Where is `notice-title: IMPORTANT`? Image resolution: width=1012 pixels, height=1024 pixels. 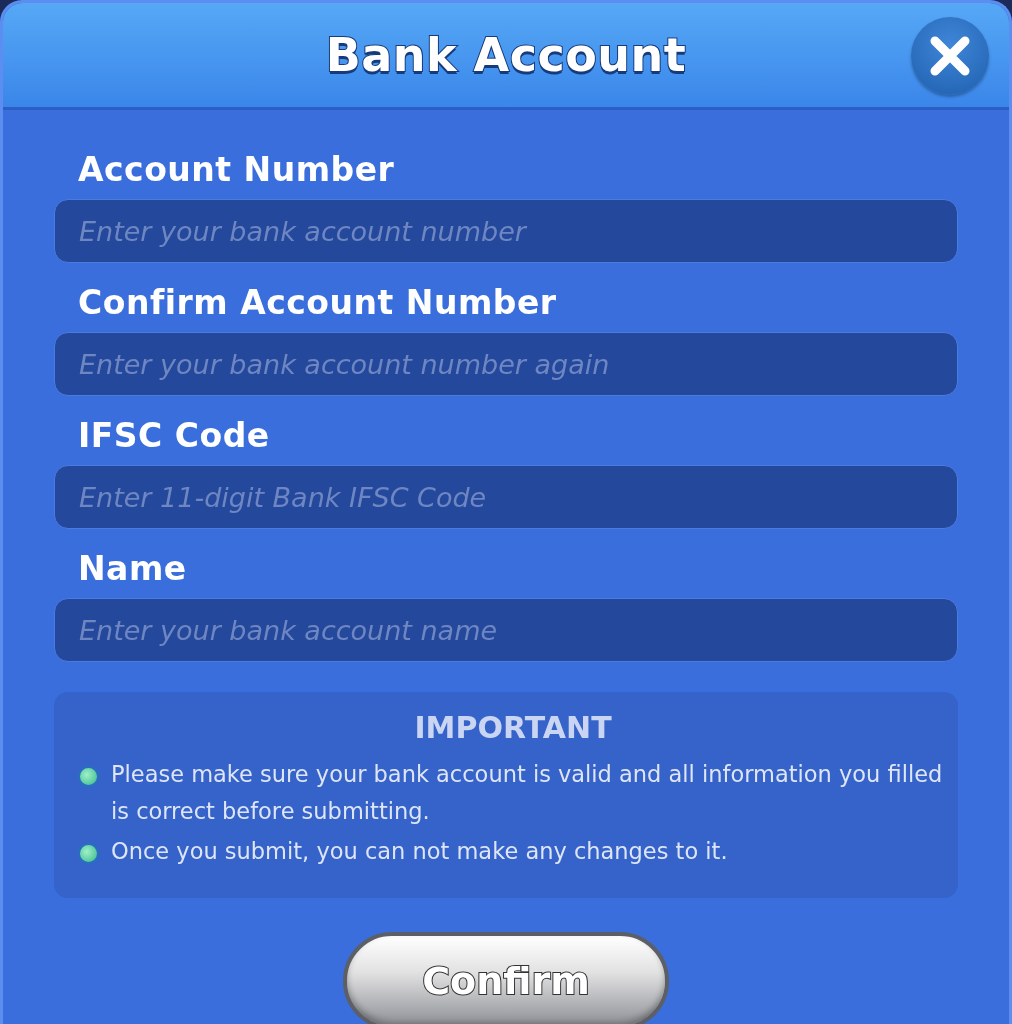 notice-title: IMPORTANT is located at coordinates (513, 727).